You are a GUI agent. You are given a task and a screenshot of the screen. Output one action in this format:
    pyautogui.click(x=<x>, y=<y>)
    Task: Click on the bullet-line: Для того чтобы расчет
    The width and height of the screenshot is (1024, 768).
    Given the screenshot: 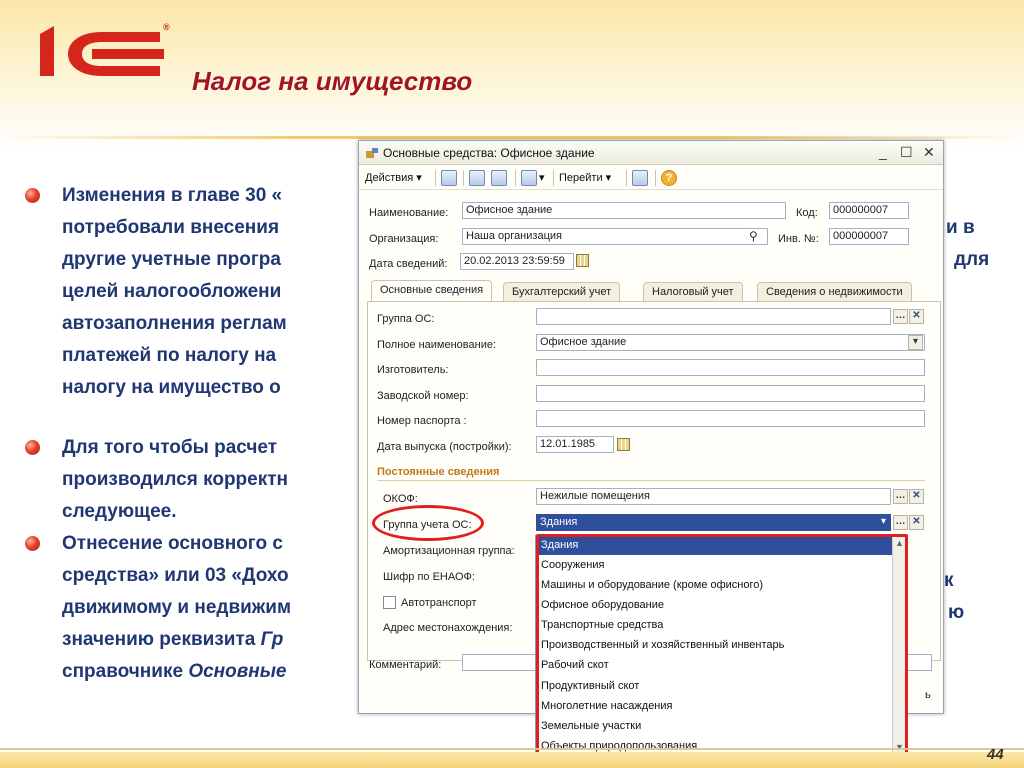 What is the action you would take?
    pyautogui.click(x=170, y=447)
    